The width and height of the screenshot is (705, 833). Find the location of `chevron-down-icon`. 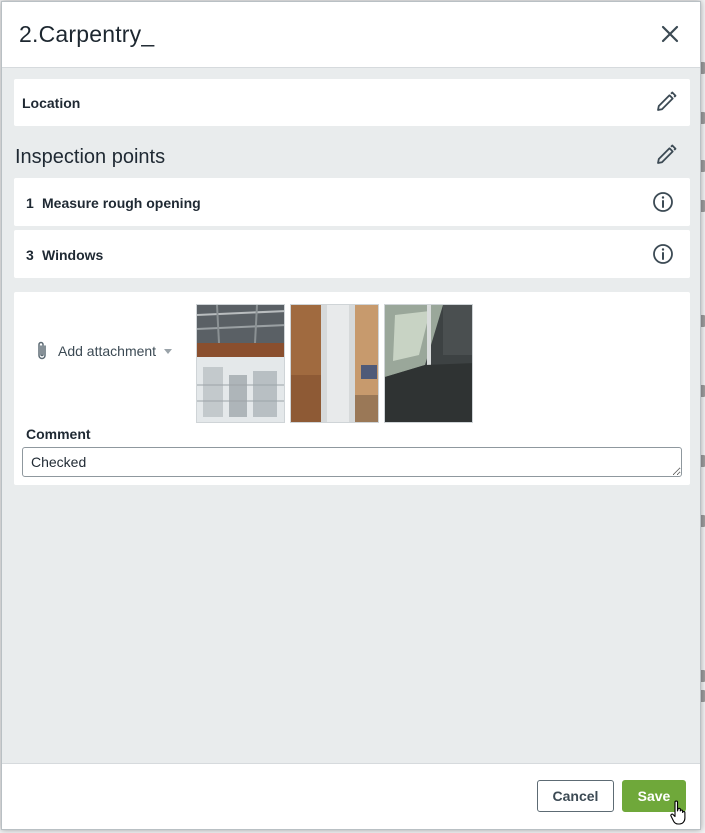

chevron-down-icon is located at coordinates (168, 351).